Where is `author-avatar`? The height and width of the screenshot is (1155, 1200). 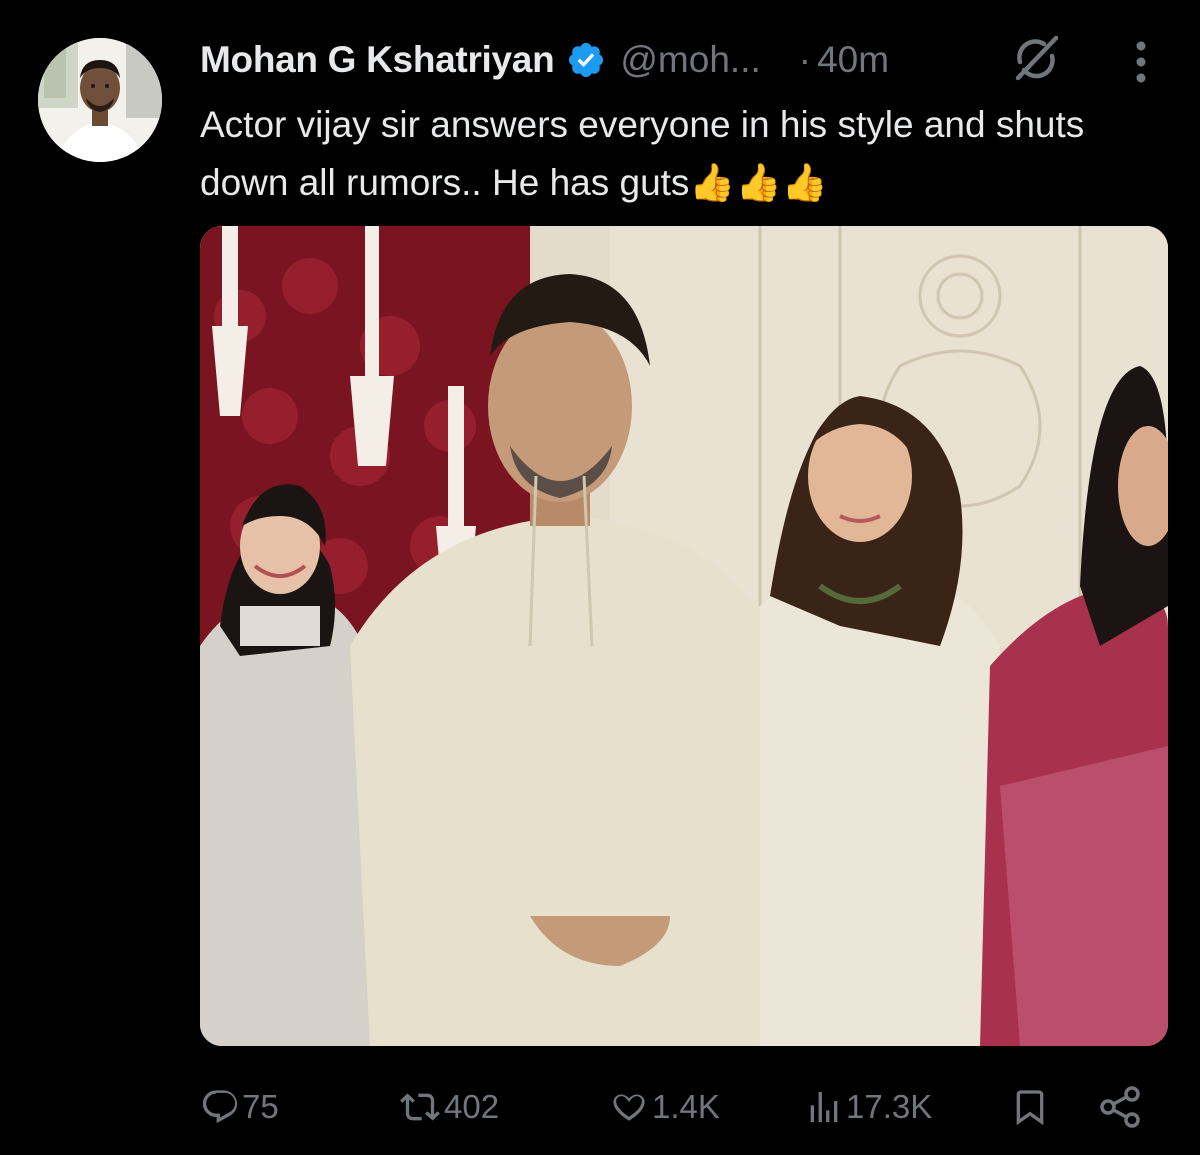
author-avatar is located at coordinates (100, 100).